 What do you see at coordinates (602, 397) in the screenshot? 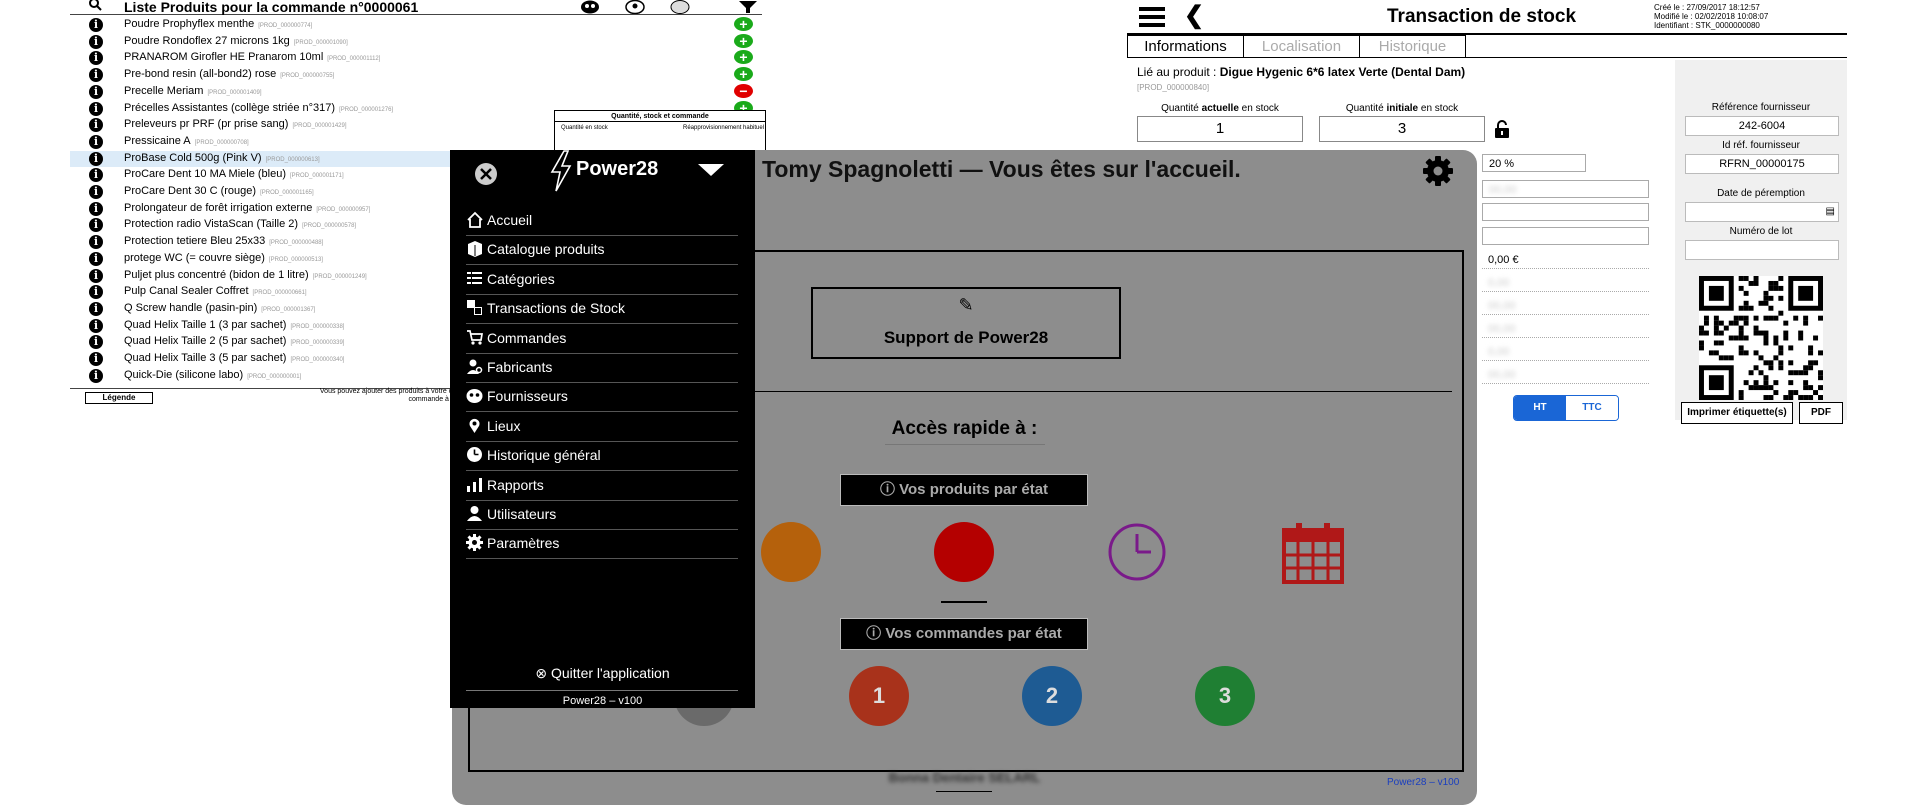
I see `menu-item: Fournisseurs` at bounding box center [602, 397].